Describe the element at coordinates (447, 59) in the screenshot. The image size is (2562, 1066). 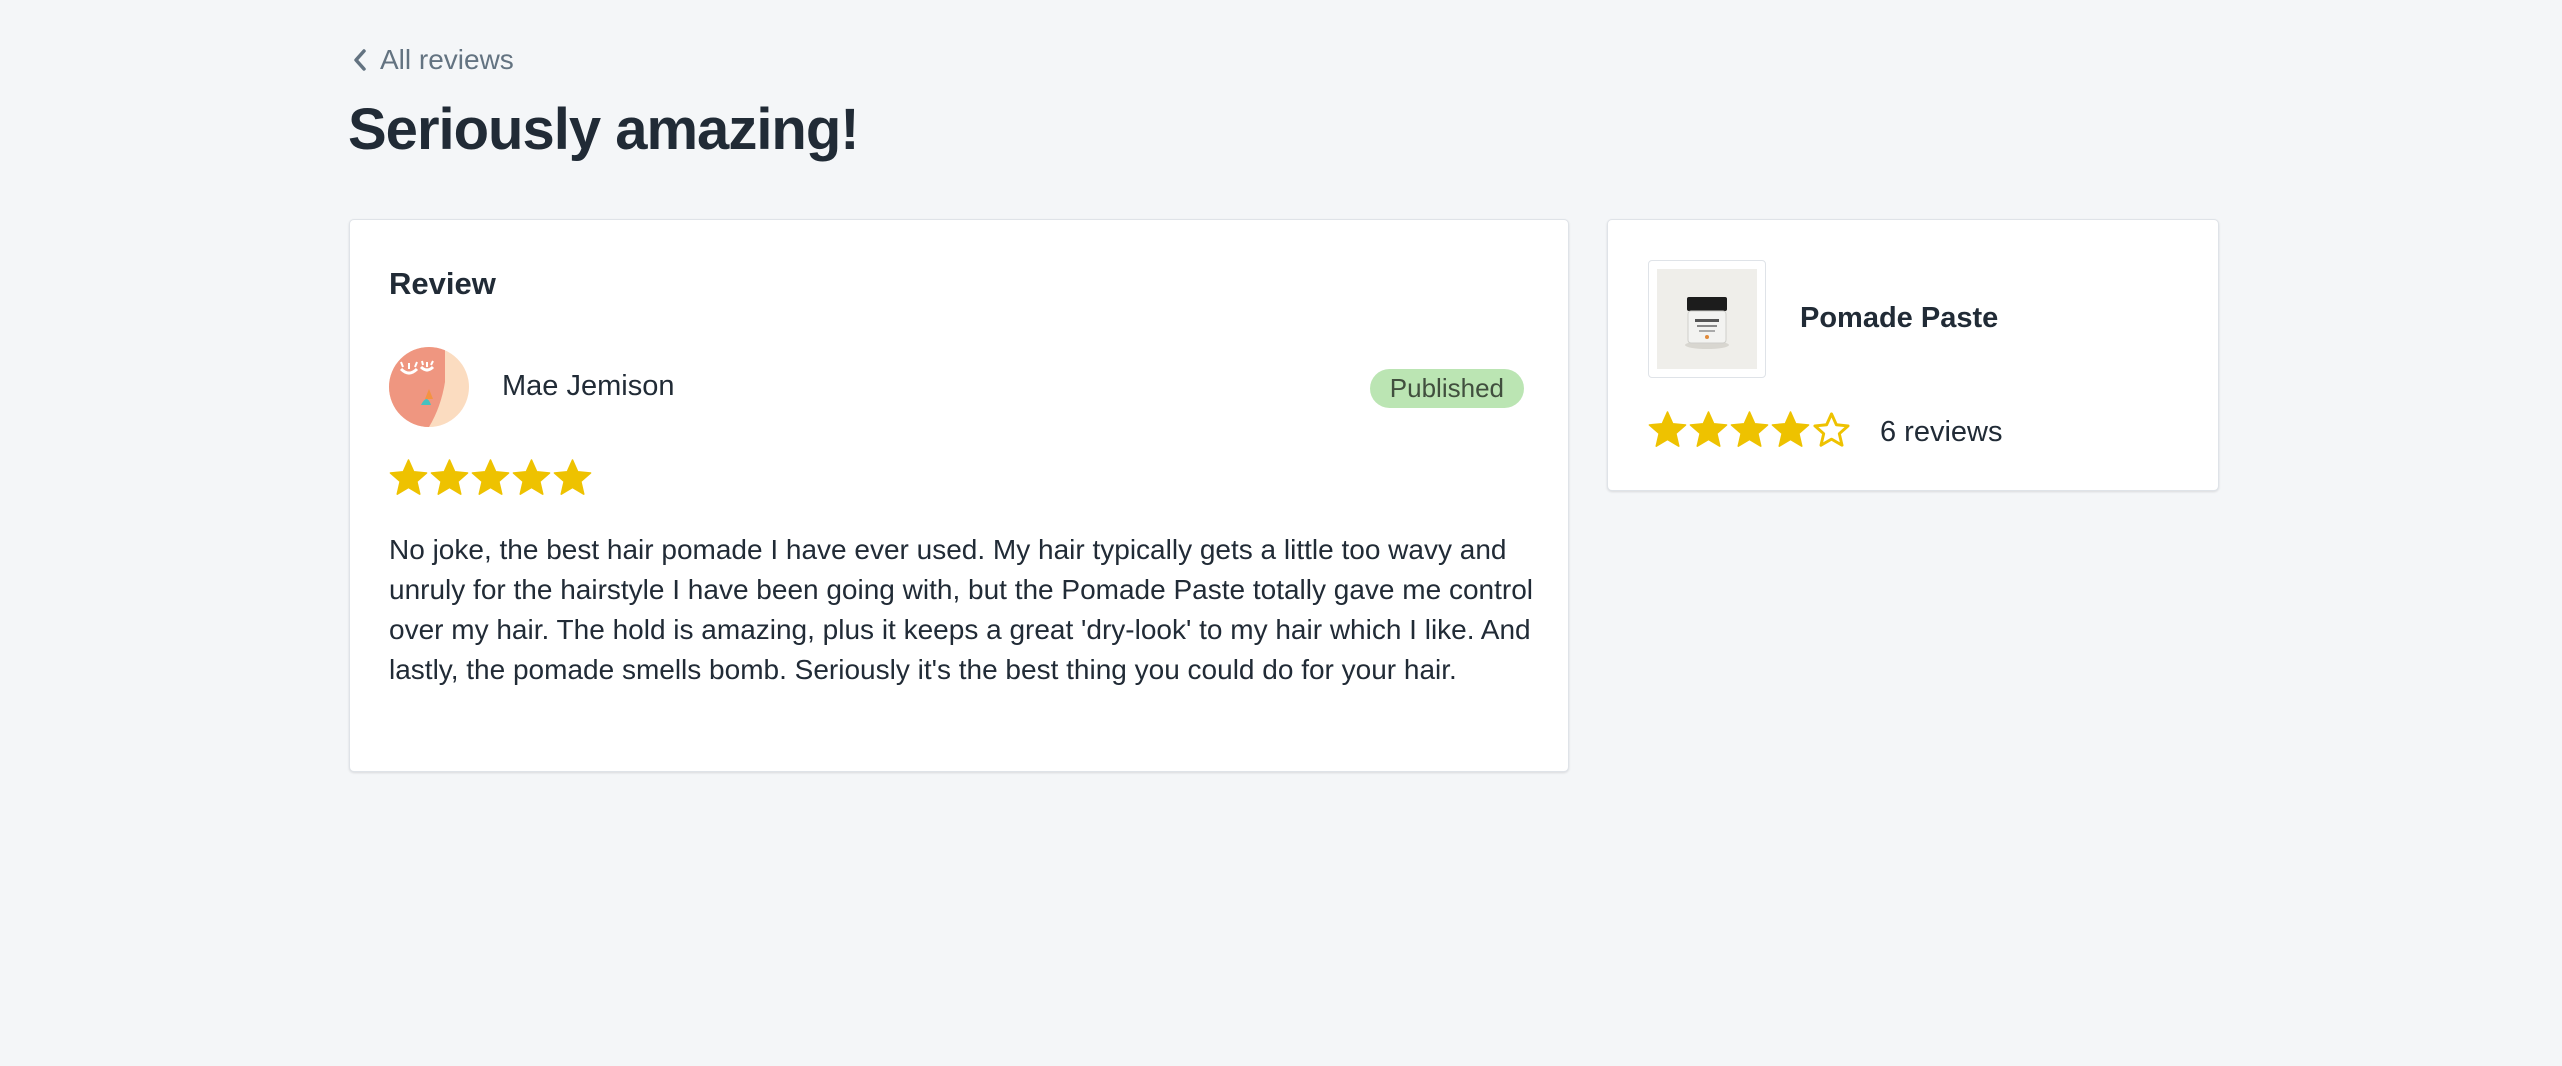
I see `back-link-label: All reviews` at that location.